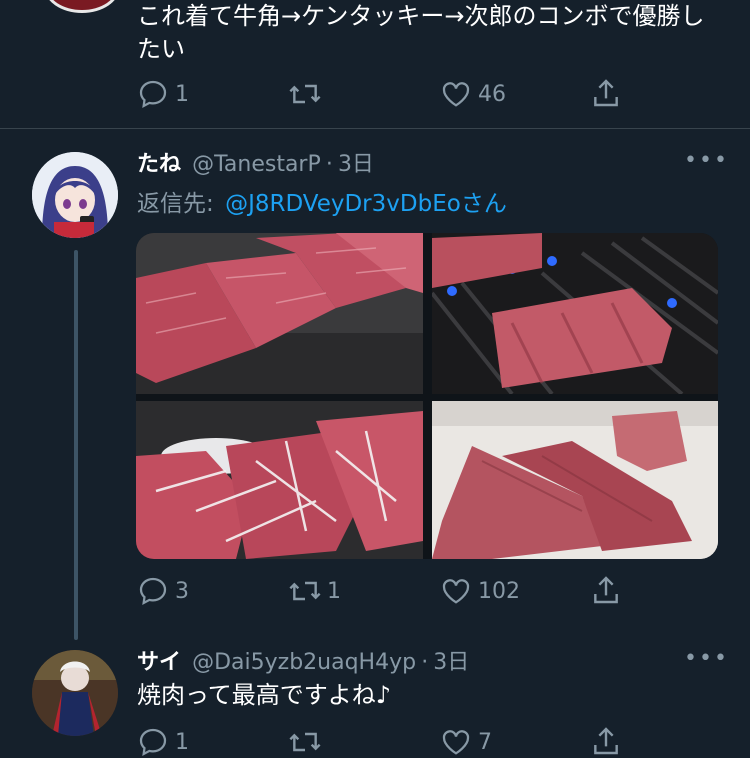  Describe the element at coordinates (485, 742) in the screenshot. I see `like-count: 7` at that location.